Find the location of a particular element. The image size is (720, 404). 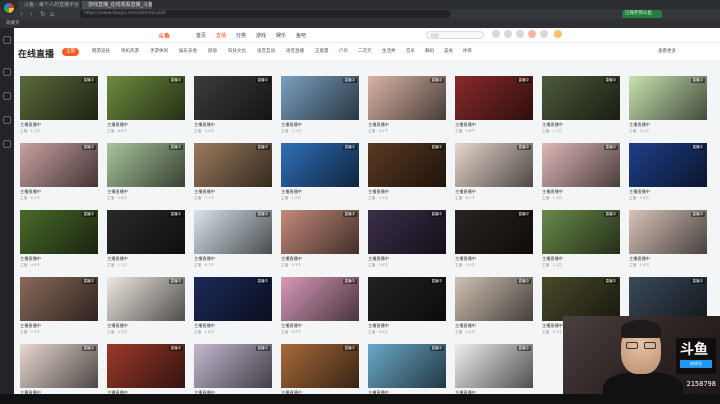

category-chip: 娱乐天地 is located at coordinates (188, 52).